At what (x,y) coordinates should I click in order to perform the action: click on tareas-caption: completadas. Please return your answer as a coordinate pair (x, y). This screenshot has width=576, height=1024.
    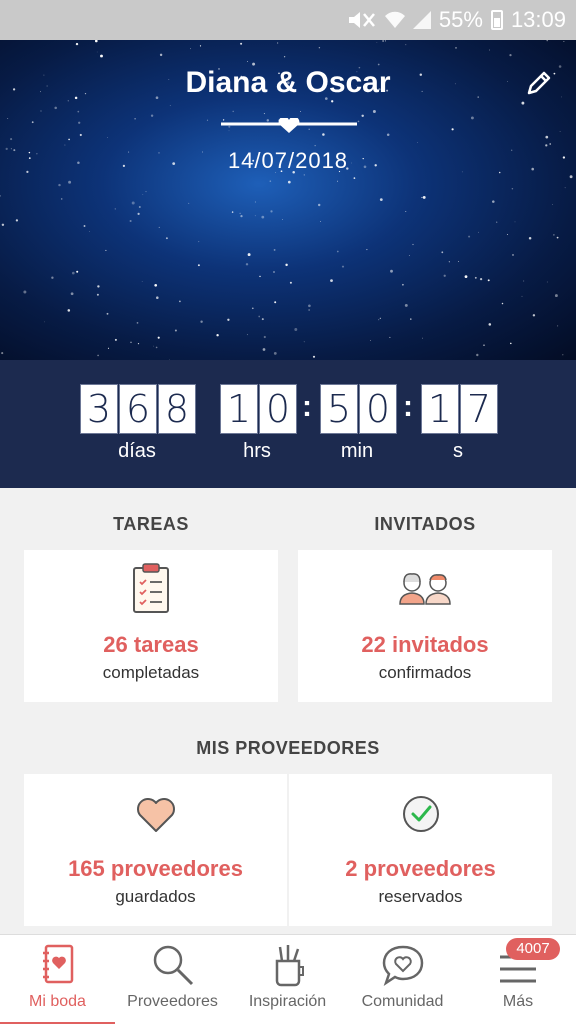
    Looking at the image, I should click on (151, 672).